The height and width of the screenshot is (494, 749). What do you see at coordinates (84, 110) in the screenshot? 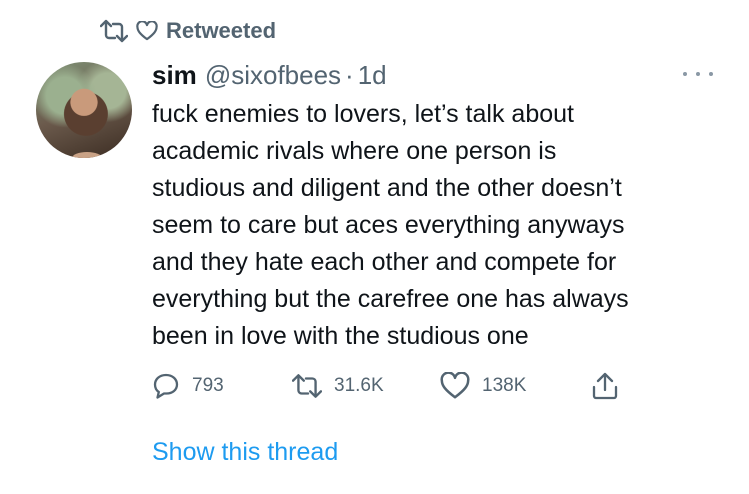
I see `avatar` at bounding box center [84, 110].